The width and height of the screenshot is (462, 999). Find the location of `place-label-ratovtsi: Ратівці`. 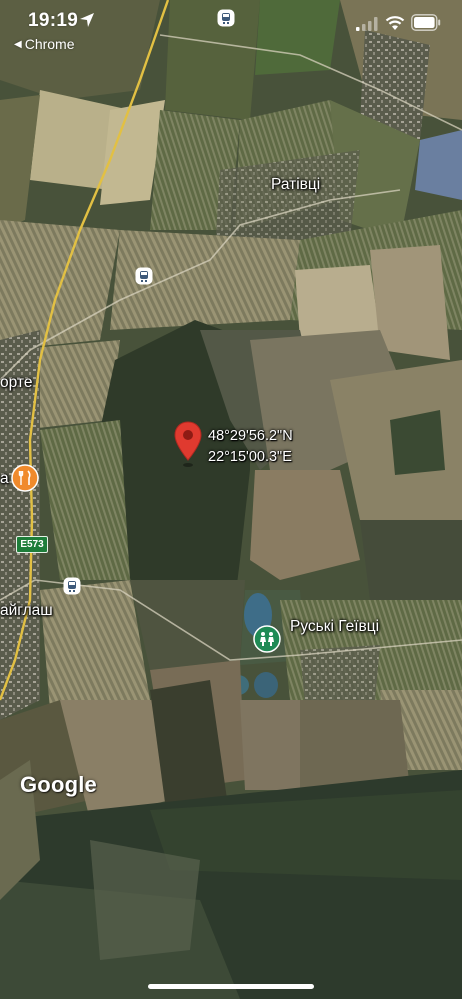

place-label-ratovtsi: Ратівці is located at coordinates (295, 185).